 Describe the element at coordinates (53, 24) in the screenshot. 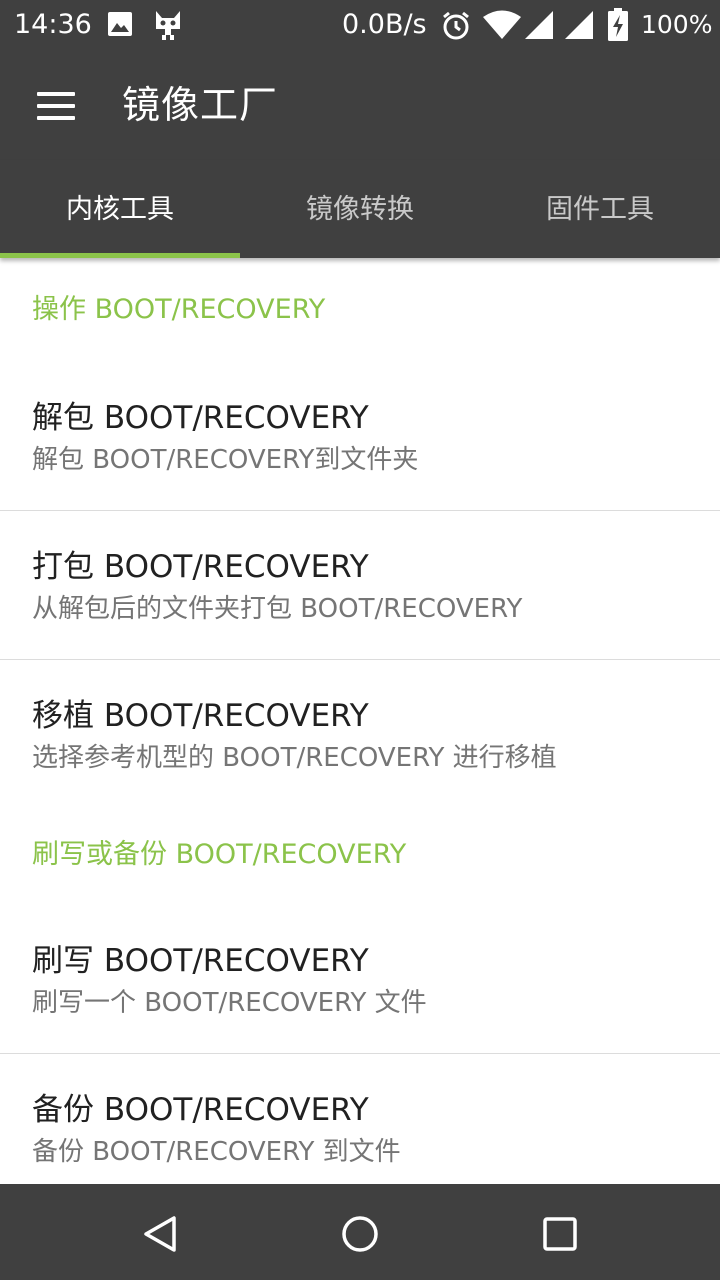

I see `status-time: 14:36` at that location.